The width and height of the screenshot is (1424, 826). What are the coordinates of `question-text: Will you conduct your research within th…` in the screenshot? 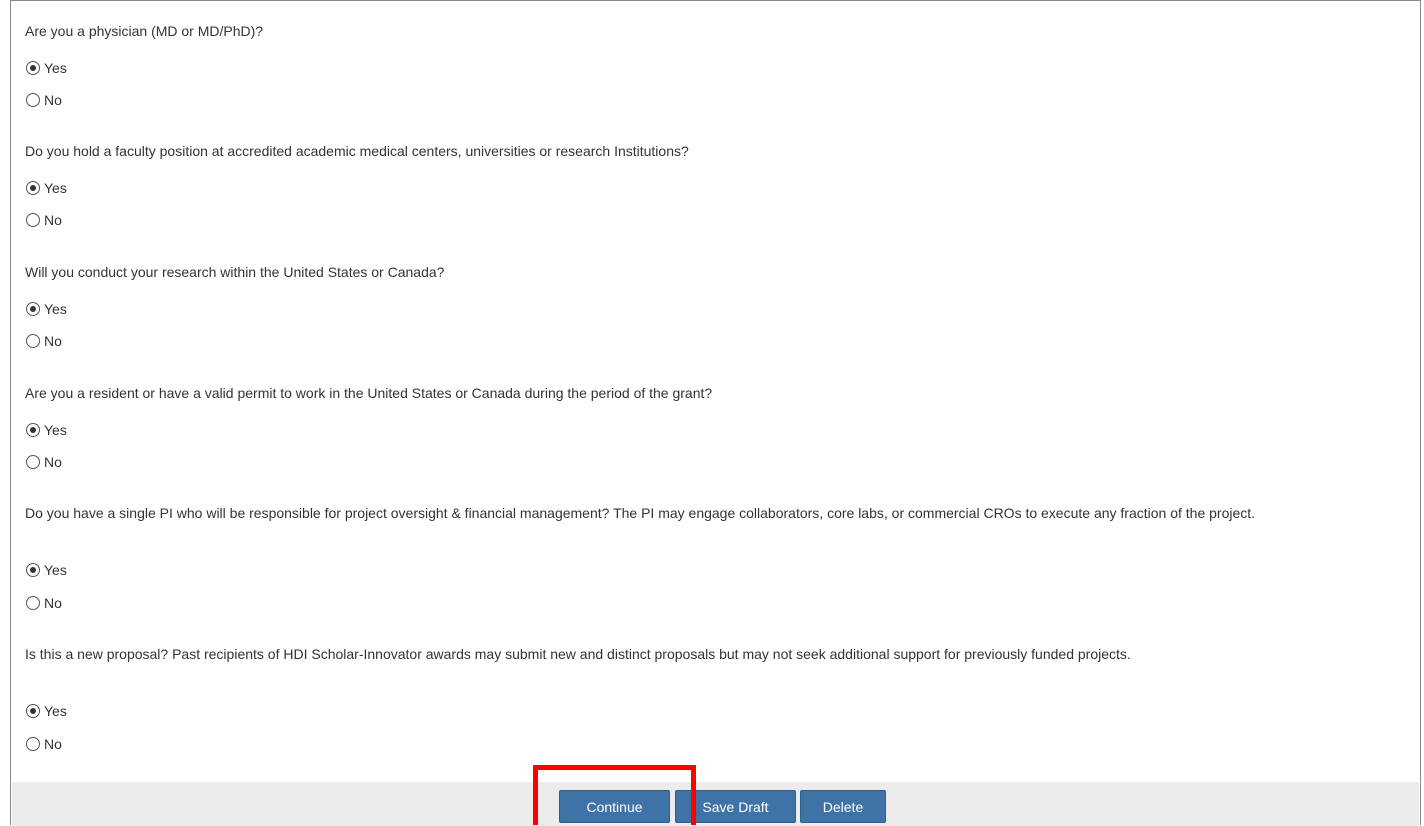 It's located at (235, 272).